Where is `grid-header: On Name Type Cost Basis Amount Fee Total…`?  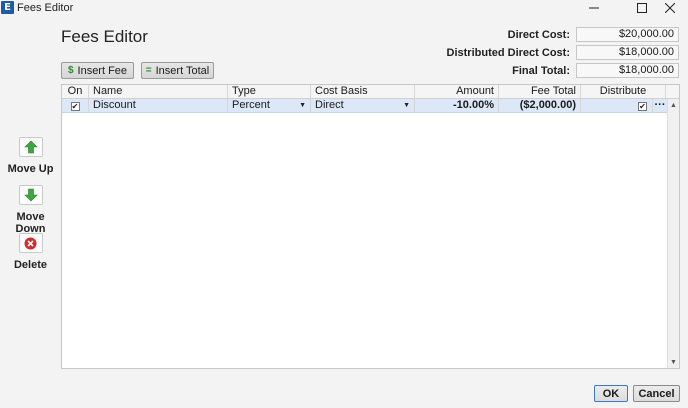 grid-header: On Name Type Cost Basis Amount Fee Total… is located at coordinates (370, 92).